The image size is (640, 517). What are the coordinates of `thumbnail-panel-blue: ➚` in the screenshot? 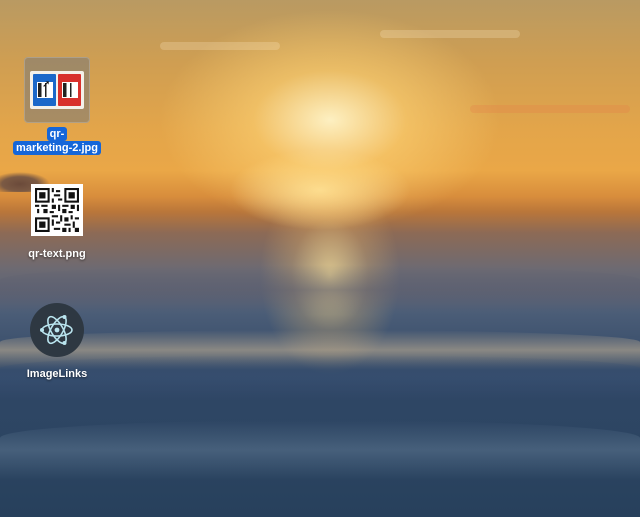 It's located at (44, 90).